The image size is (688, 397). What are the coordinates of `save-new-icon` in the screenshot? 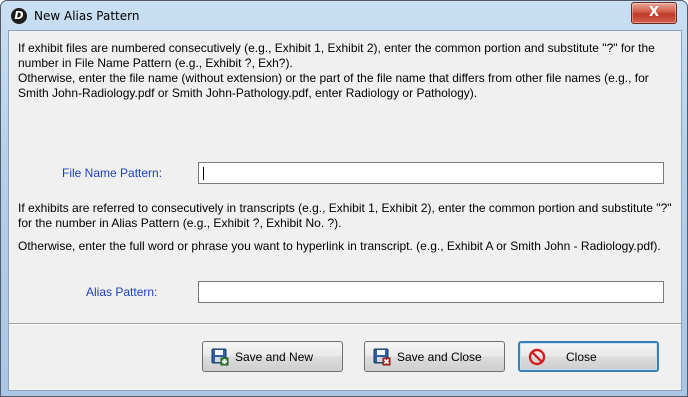 It's located at (220, 356).